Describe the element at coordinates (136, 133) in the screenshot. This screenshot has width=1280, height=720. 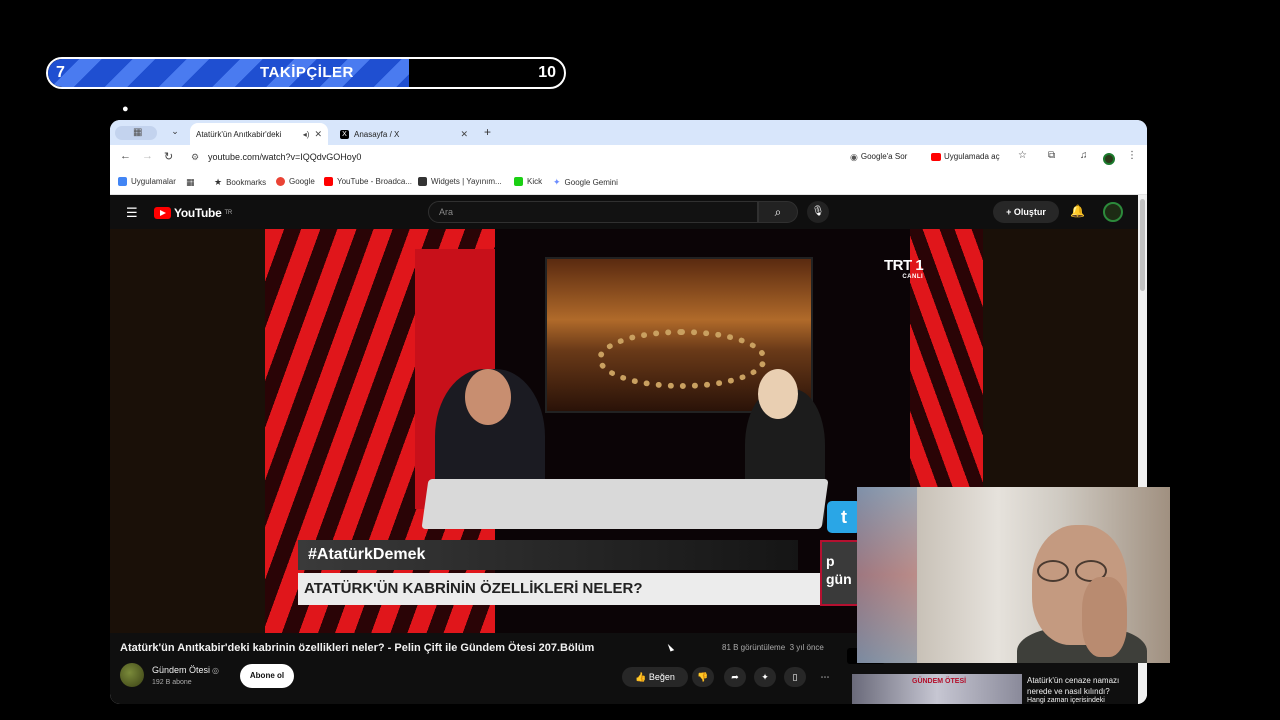
I see `tab-search-button: ▦` at that location.